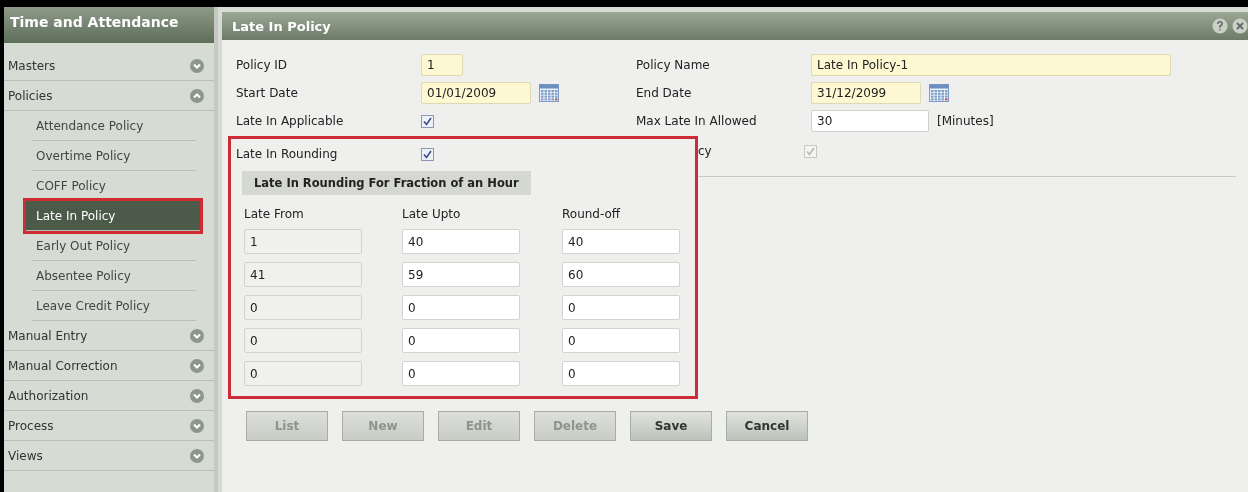 Image resolution: width=1248 pixels, height=492 pixels. I want to click on table-input: 60, so click(621, 274).